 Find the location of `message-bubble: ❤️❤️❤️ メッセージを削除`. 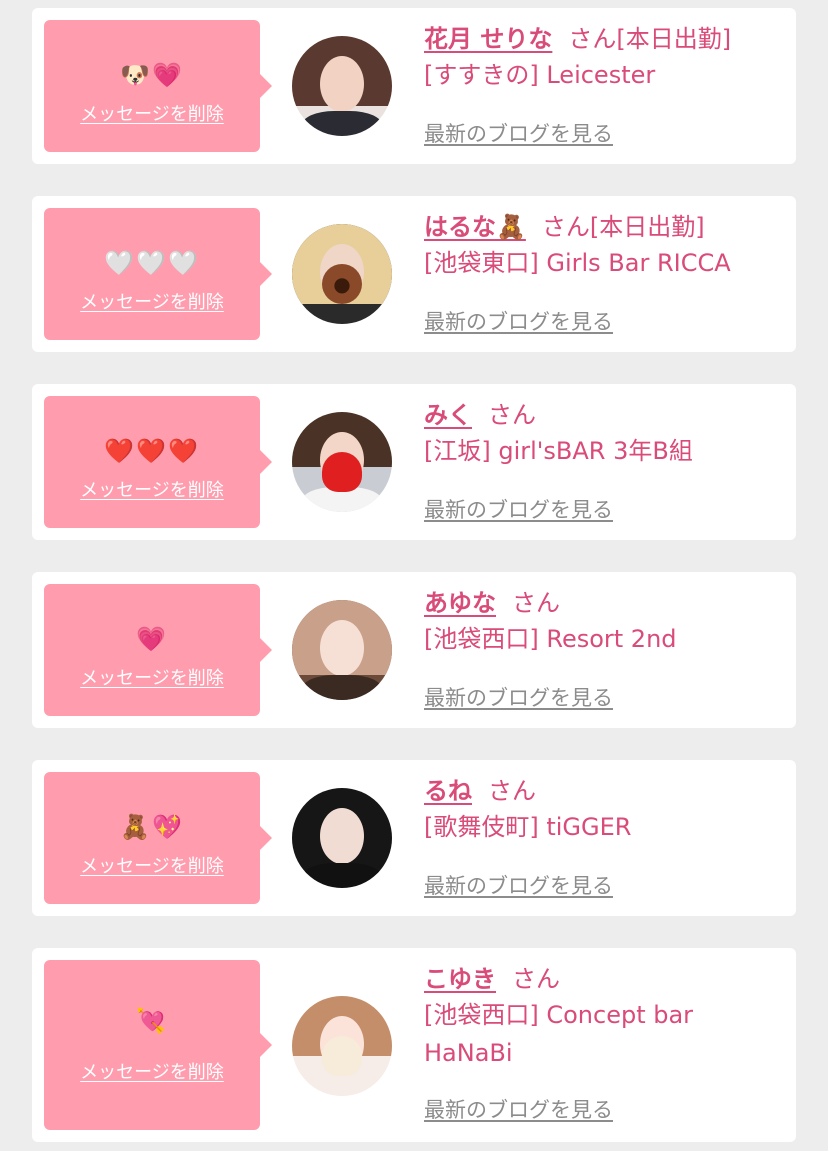

message-bubble: ❤️❤️❤️ メッセージを削除 is located at coordinates (158, 462).